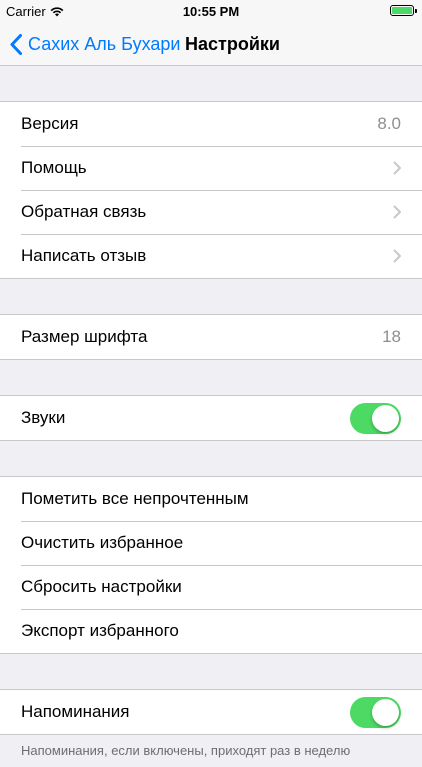 The image size is (422, 767). Describe the element at coordinates (211, 543) in the screenshot. I see `clear-favorites-row: Очистить избранное` at that location.